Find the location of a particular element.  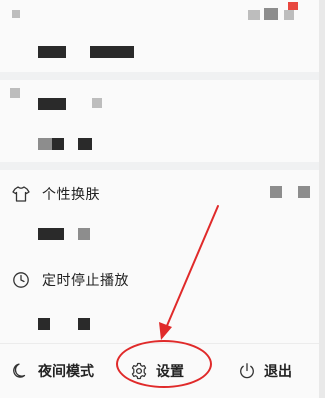

menu-item-label: 个性换肤 is located at coordinates (71, 195).